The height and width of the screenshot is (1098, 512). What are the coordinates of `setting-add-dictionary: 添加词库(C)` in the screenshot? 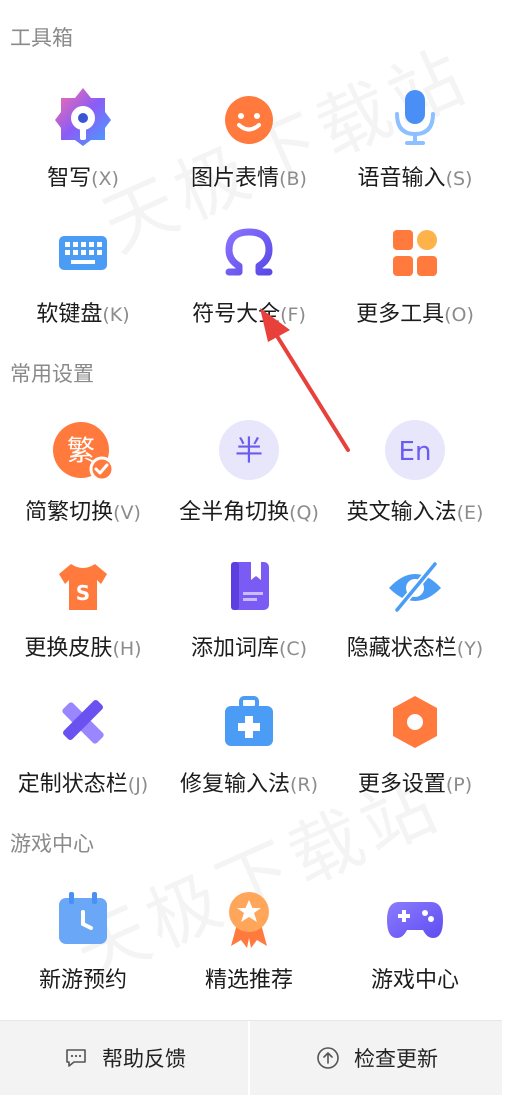 It's located at (249, 605).